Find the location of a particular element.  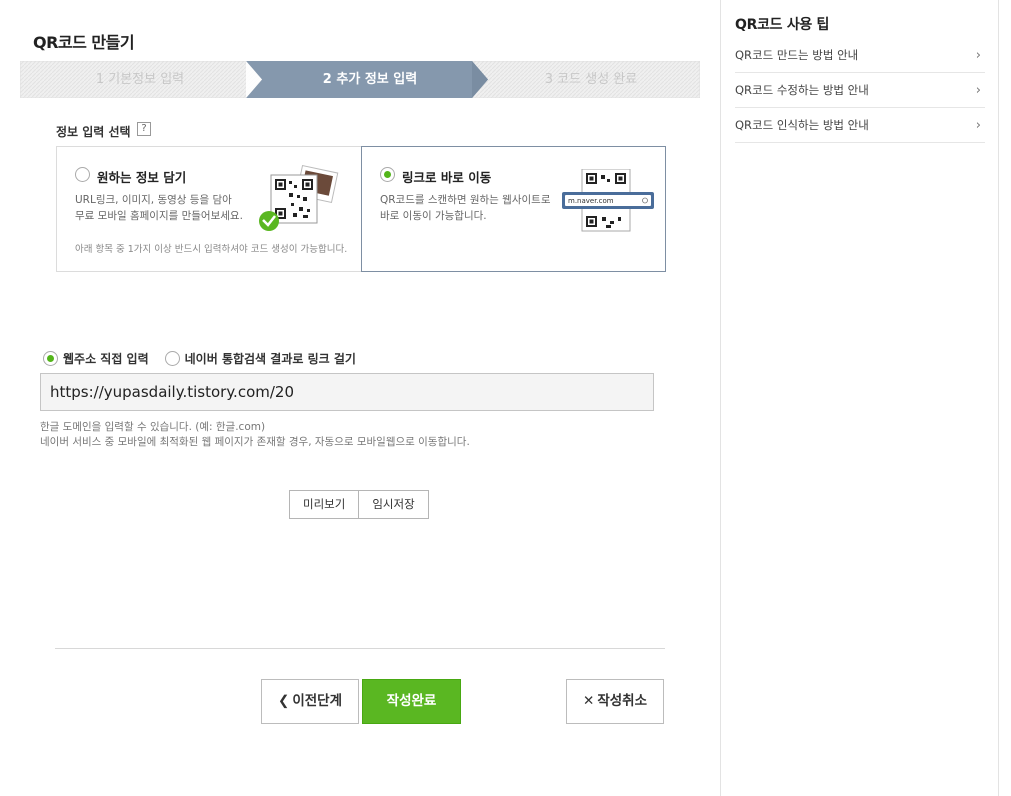

cancel-button: ✕ 작성취소 is located at coordinates (615, 701).